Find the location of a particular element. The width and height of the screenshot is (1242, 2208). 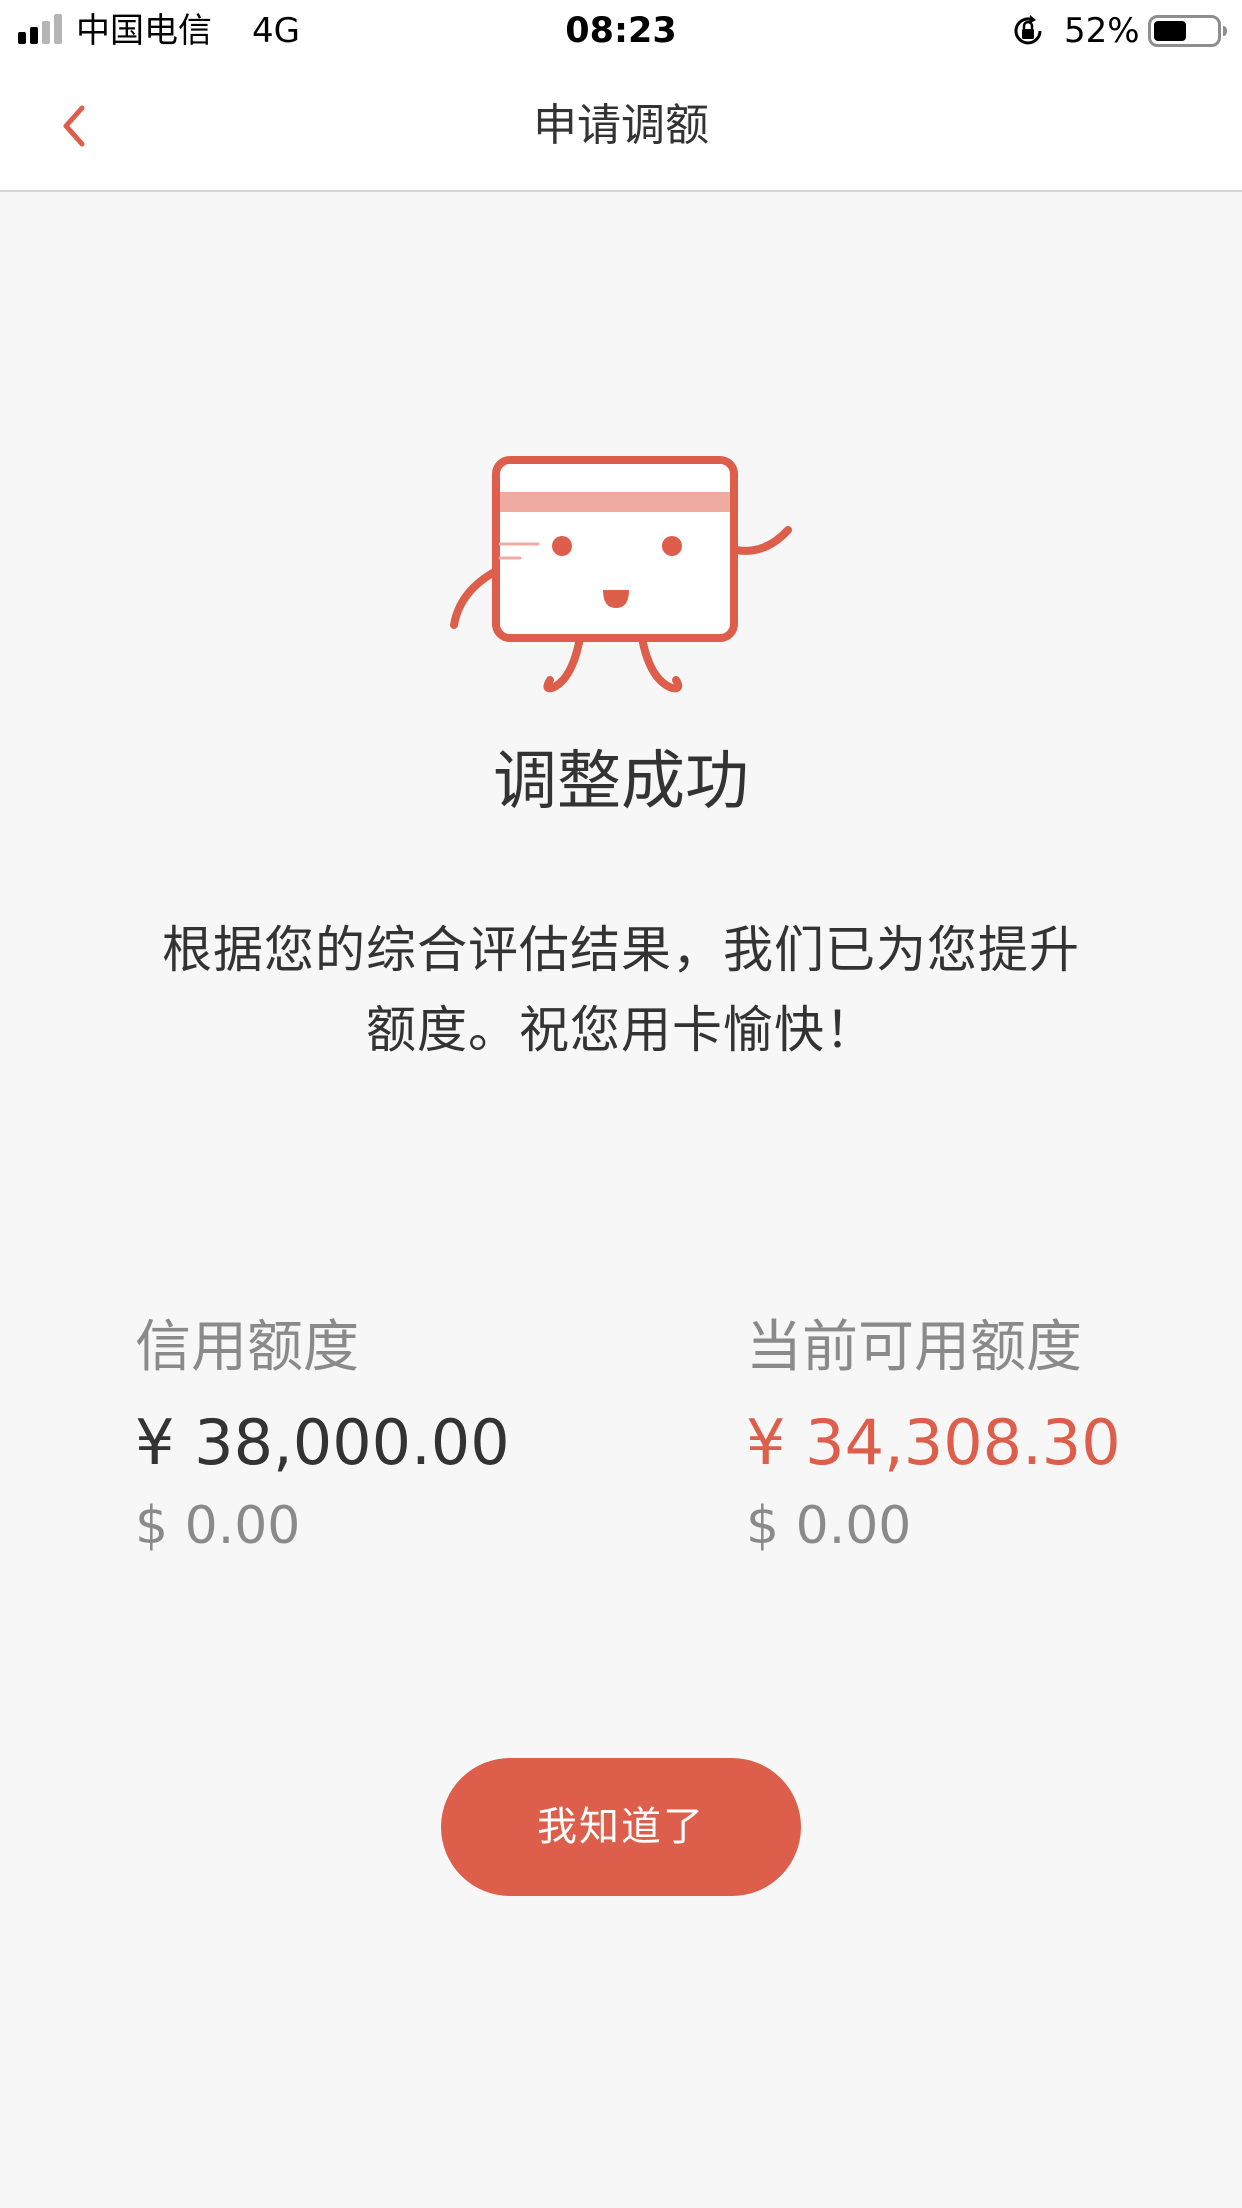

available-limit-block: 当前可用额度 ¥ 34,308.30 $ 0.00 is located at coordinates (976, 1435).